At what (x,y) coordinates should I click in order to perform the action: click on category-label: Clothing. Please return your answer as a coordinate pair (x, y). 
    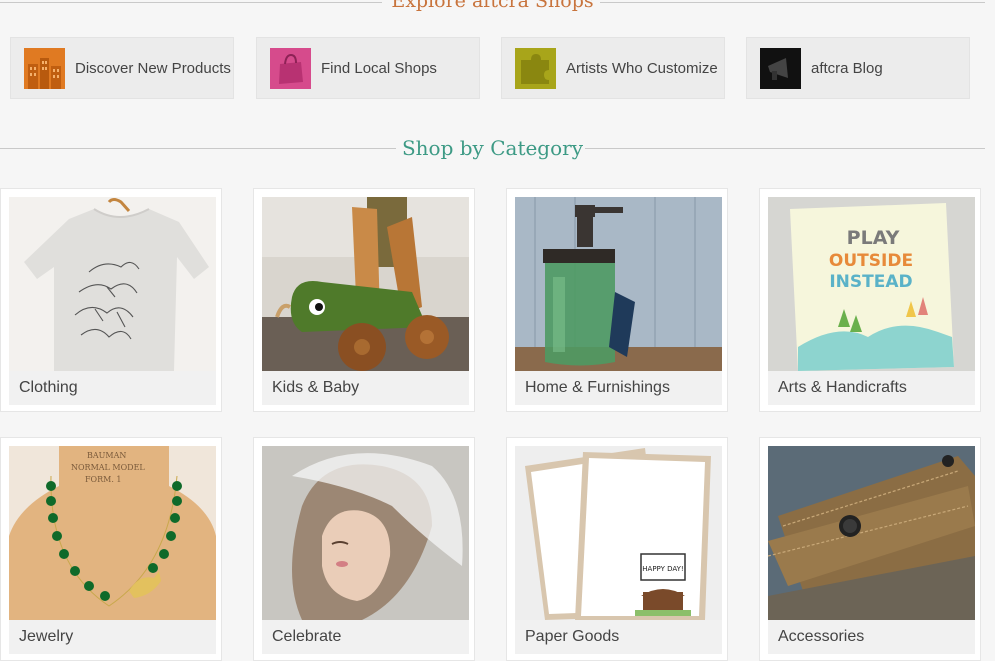
    Looking at the image, I should click on (112, 388).